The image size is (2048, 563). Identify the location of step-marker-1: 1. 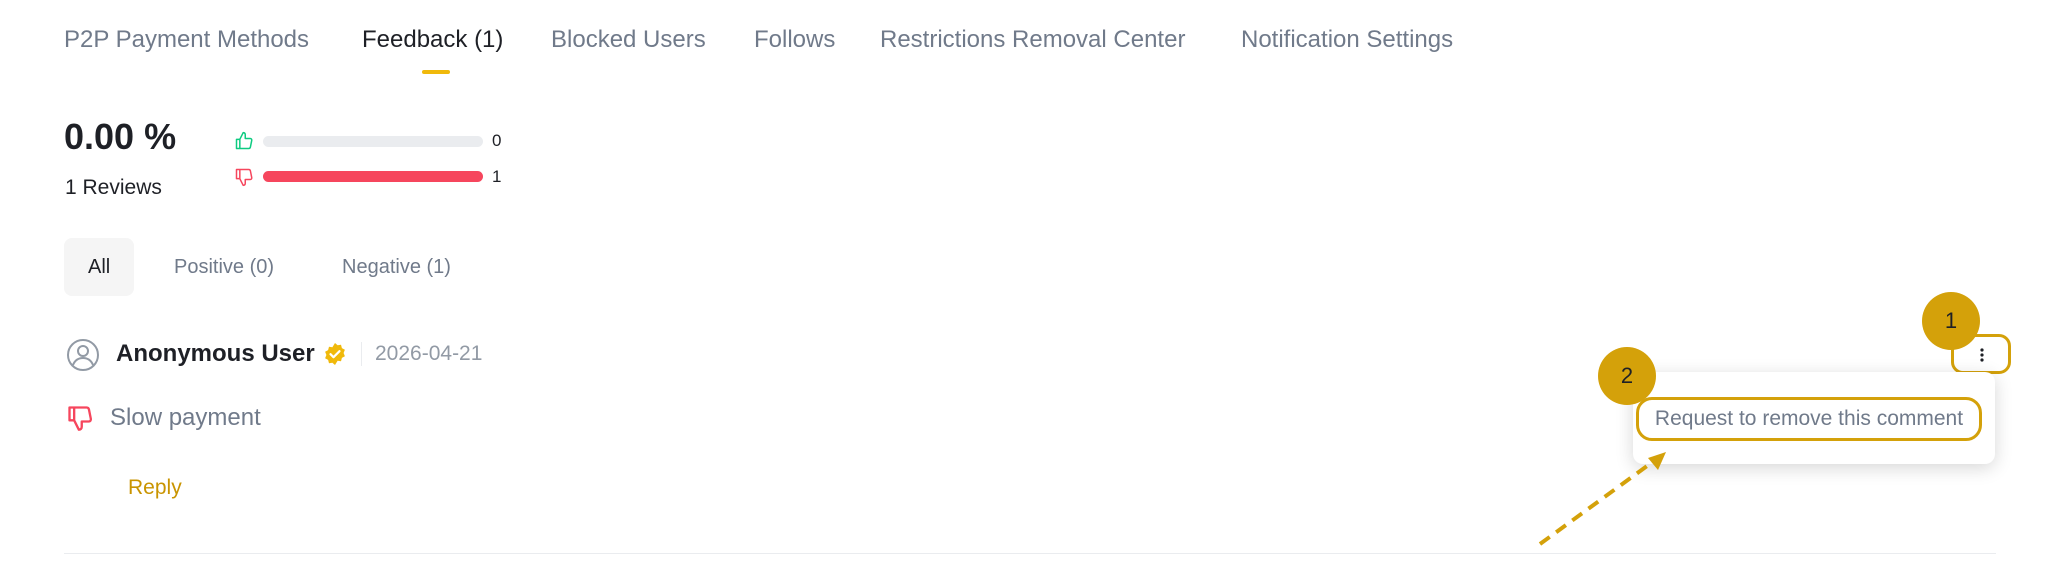
(1951, 321).